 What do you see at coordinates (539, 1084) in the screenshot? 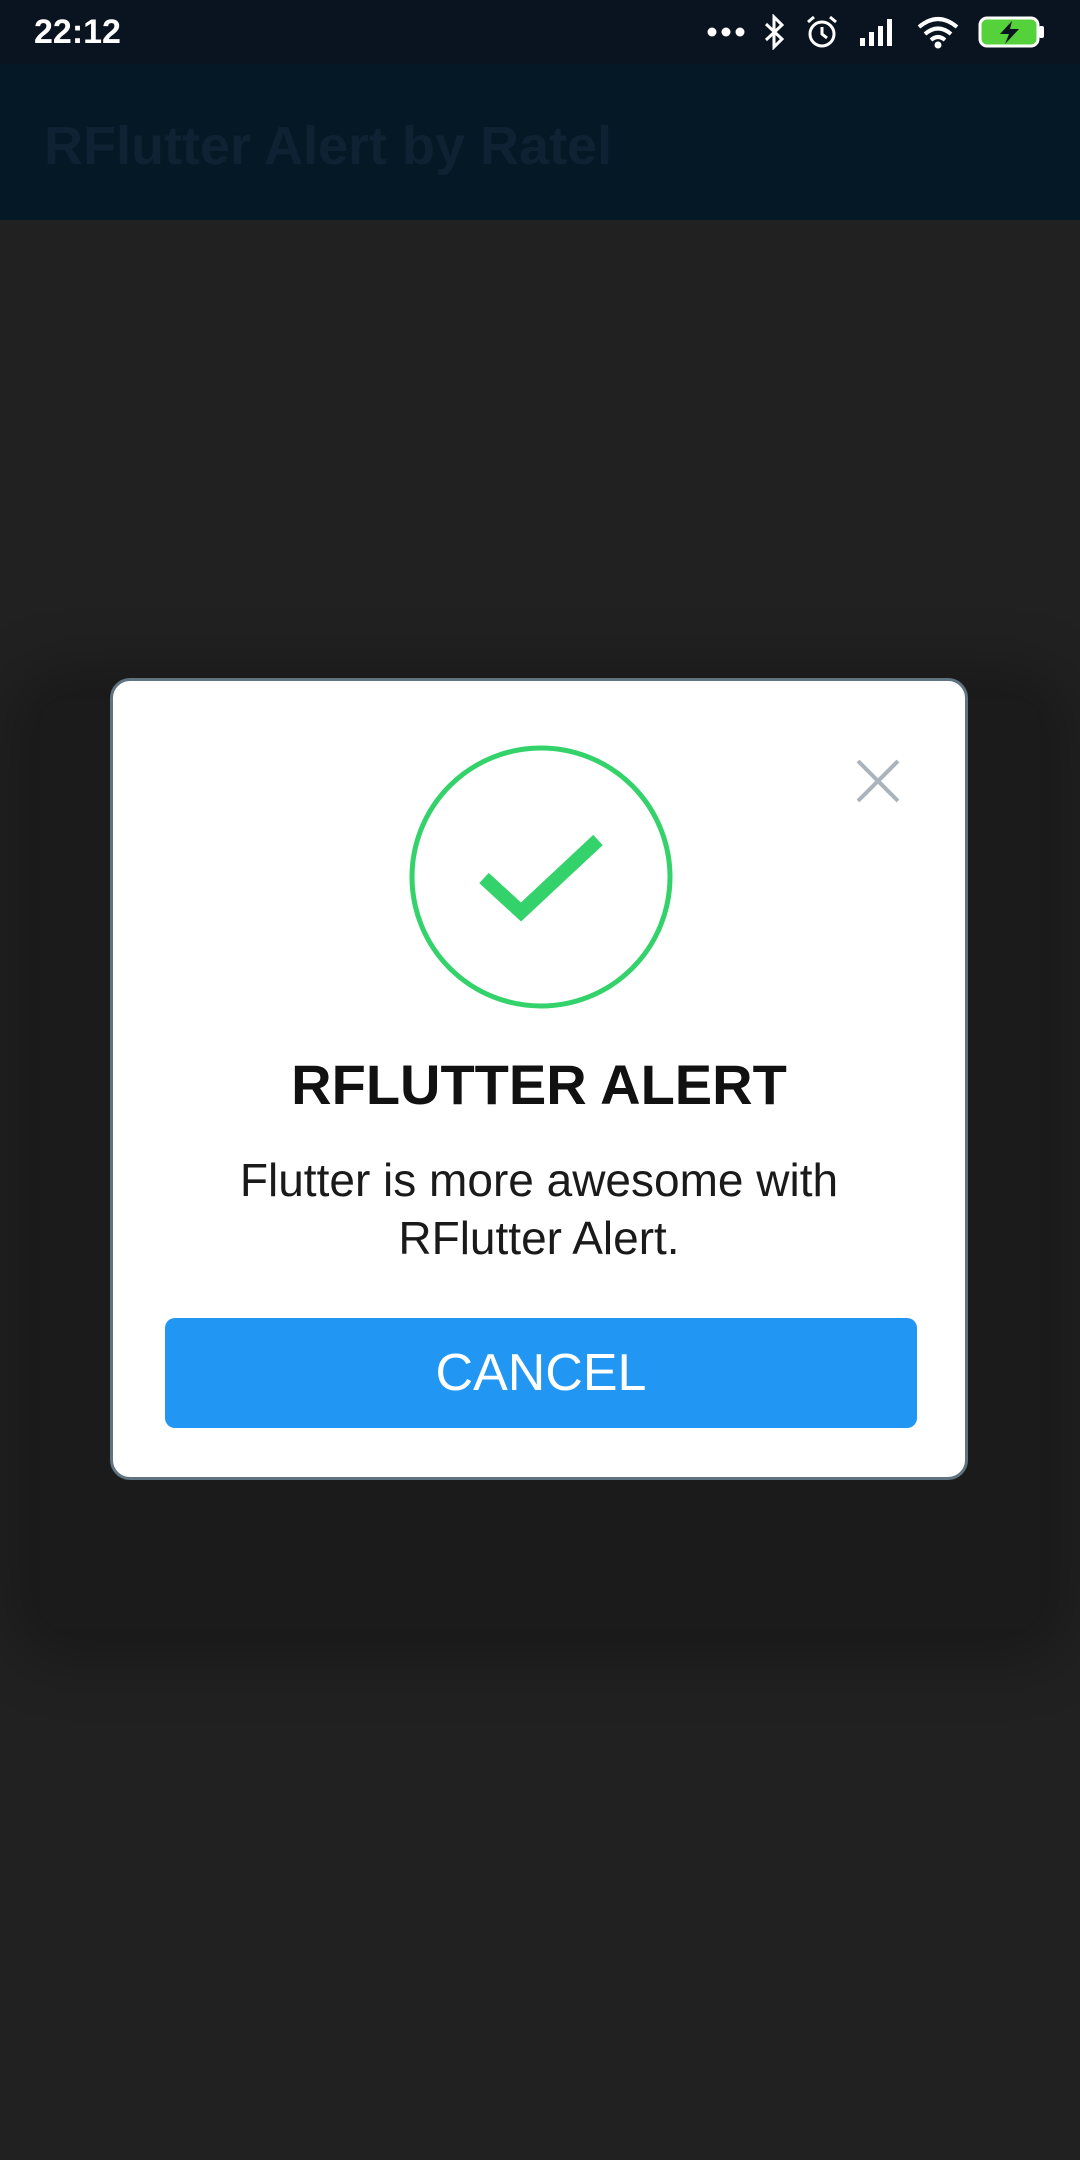
I see `alert-title: RFLUTTER ALERT` at bounding box center [539, 1084].